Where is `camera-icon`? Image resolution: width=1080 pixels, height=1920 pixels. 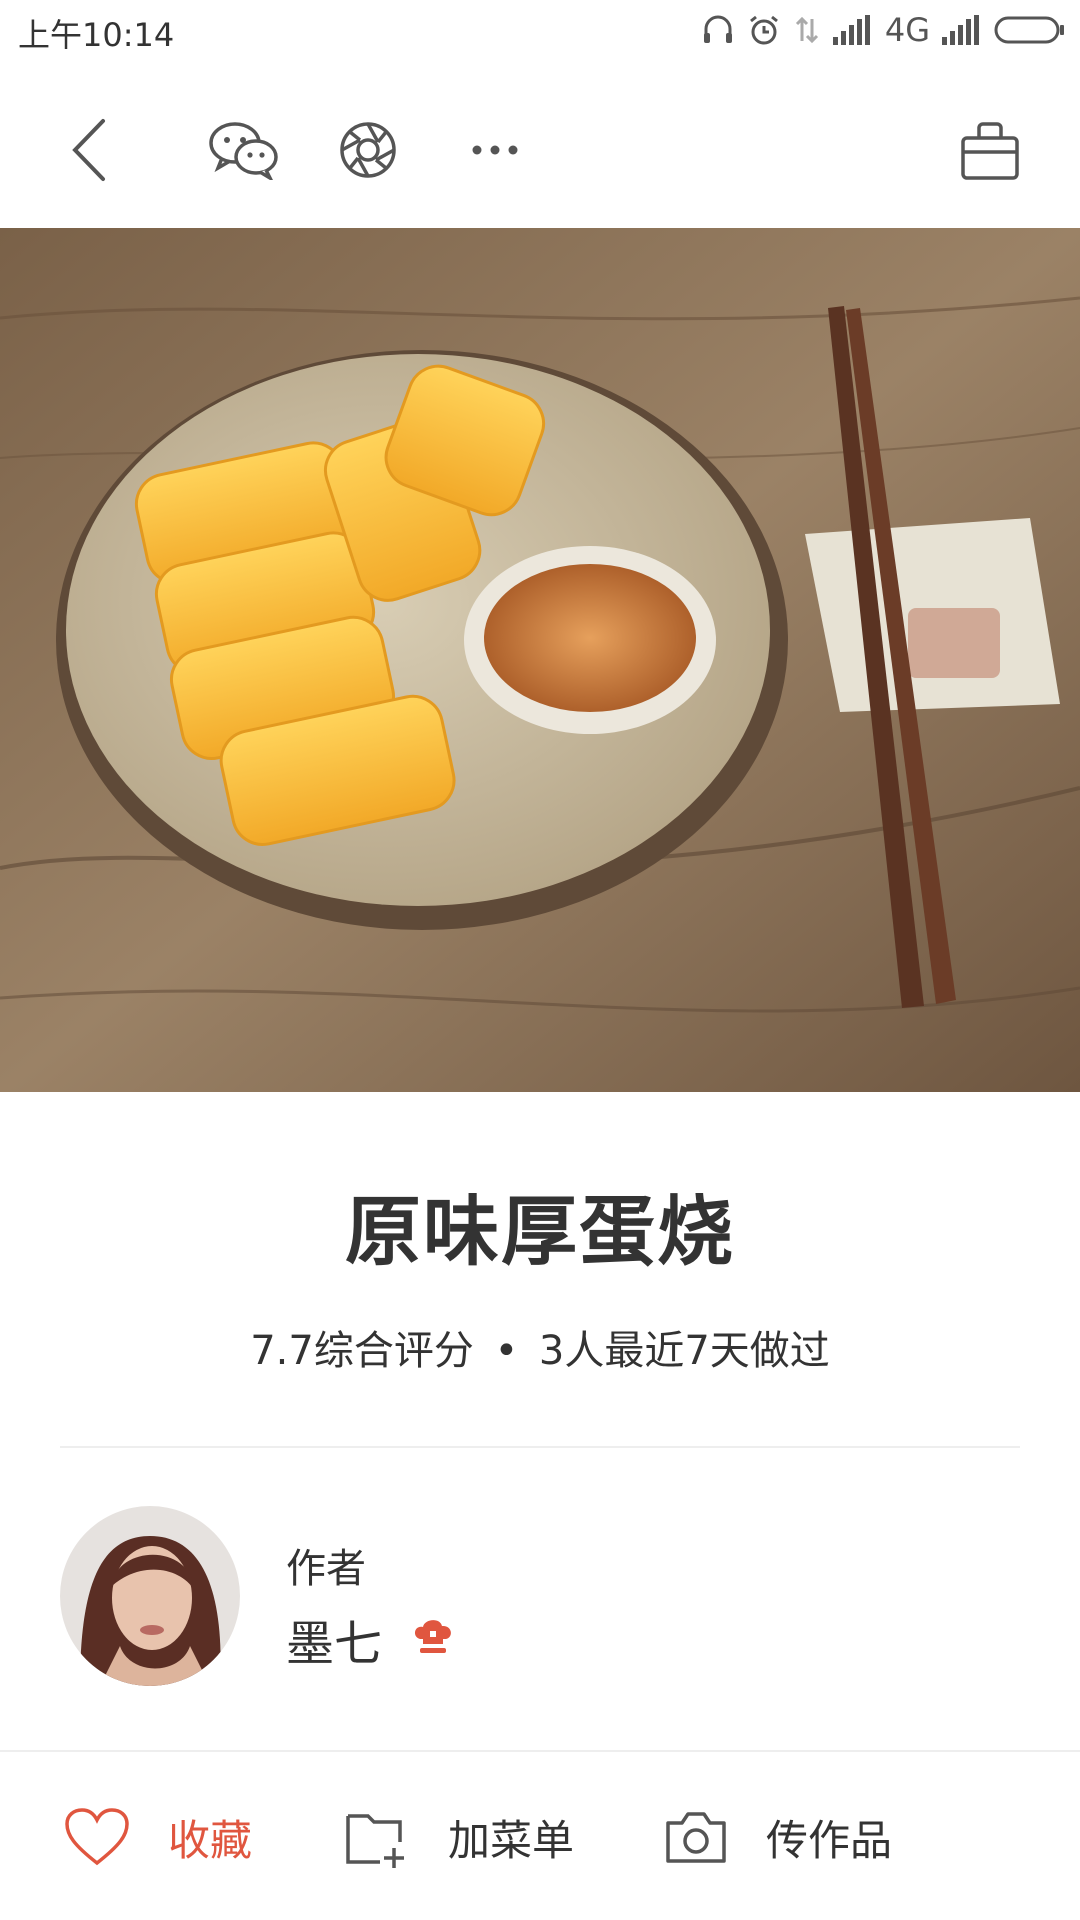
camera-icon is located at coordinates (696, 1837).